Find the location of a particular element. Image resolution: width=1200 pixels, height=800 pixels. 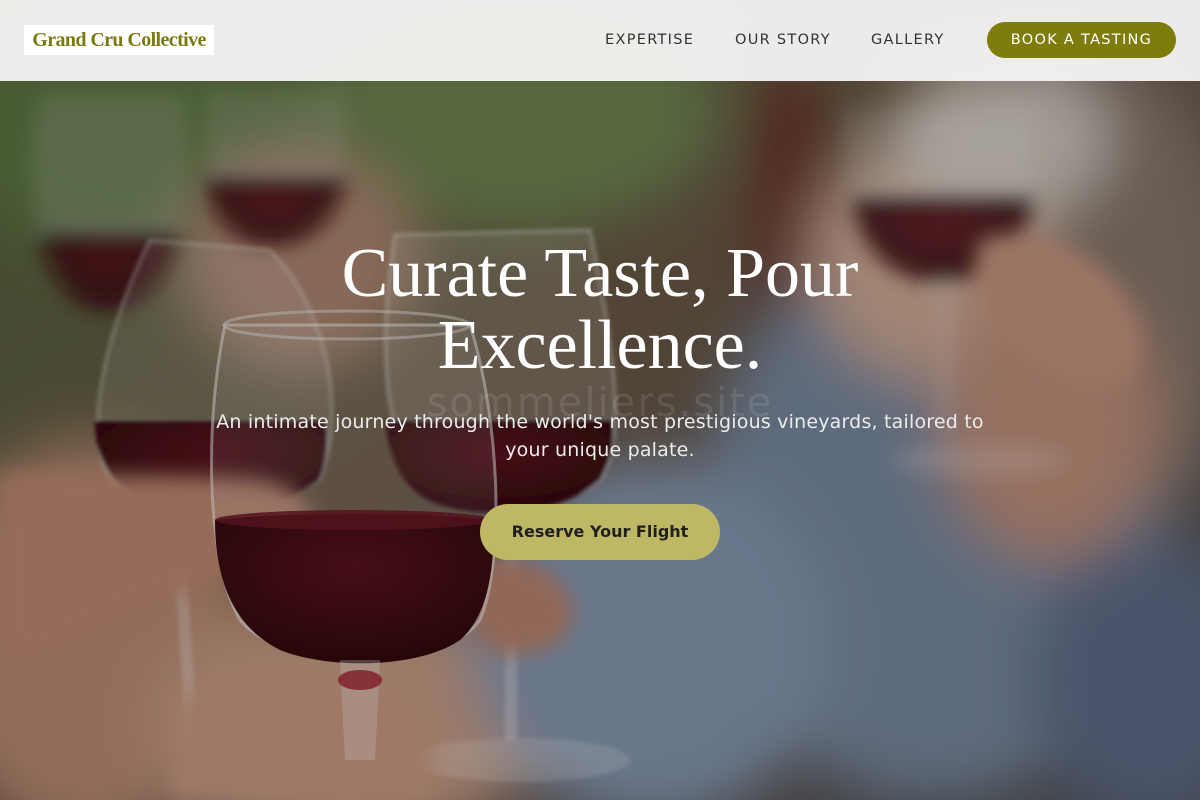

hero-subtitle-line-2: your unique palate. is located at coordinates (600, 450).